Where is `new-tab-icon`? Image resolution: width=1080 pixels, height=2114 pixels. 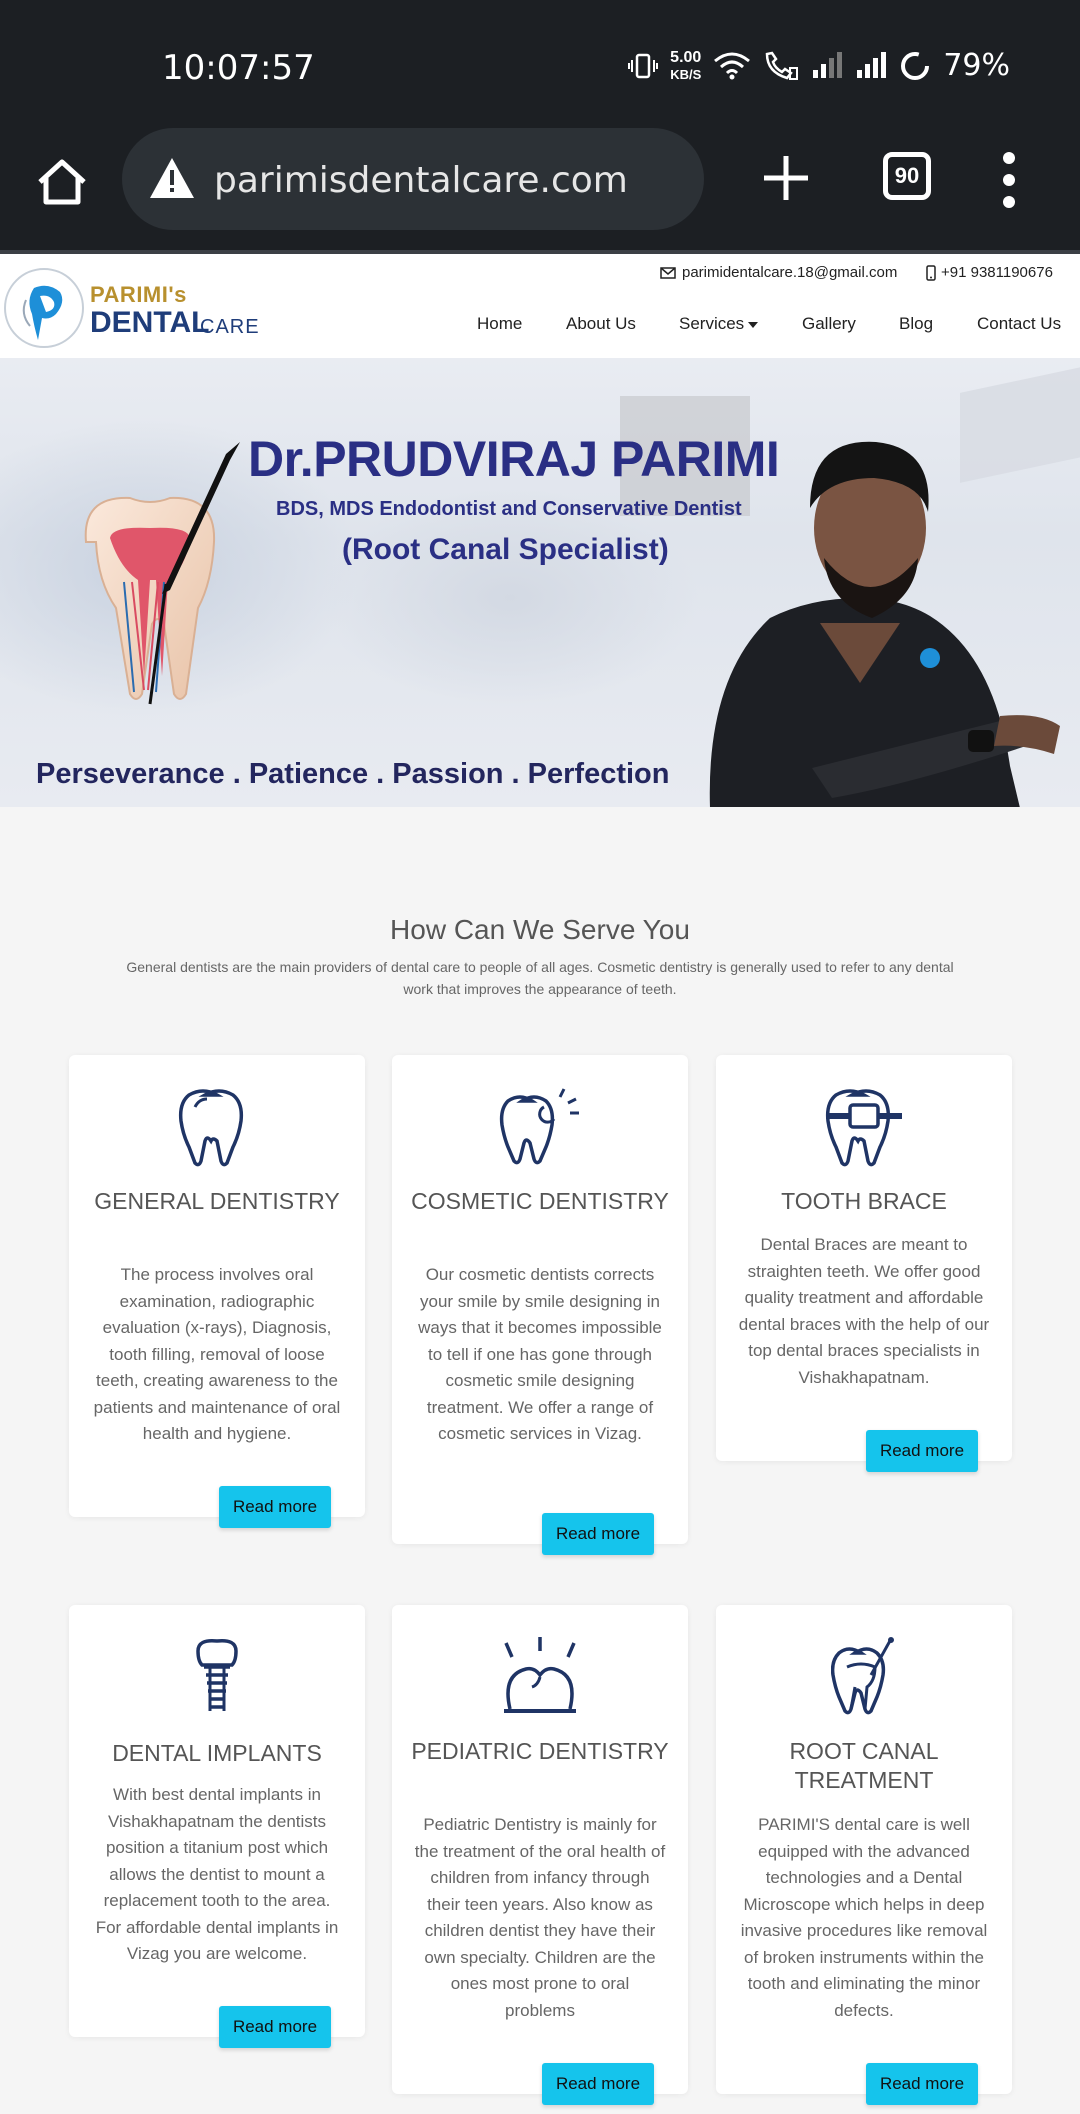
new-tab-icon is located at coordinates (786, 178).